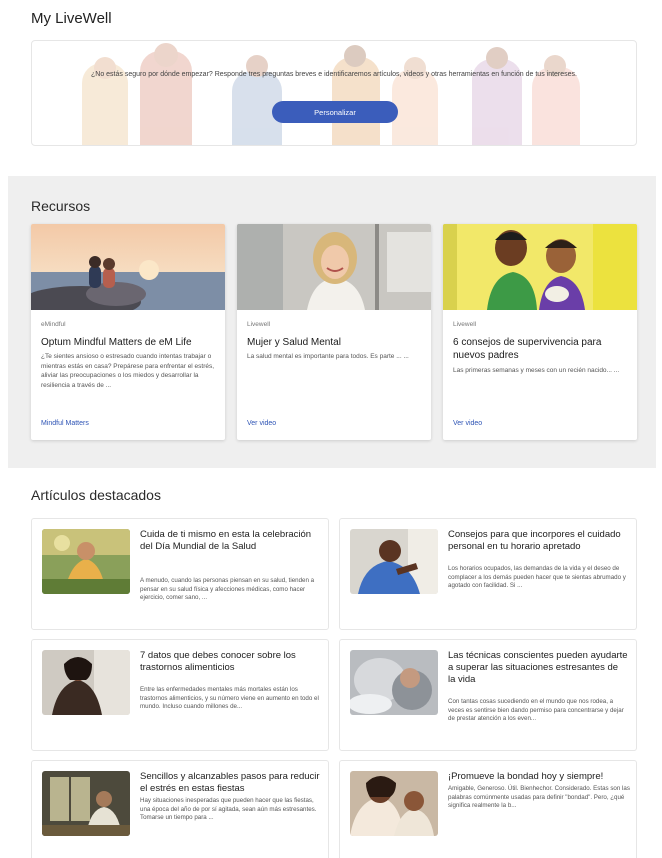 Image resolution: width=662 pixels, height=858 pixels. I want to click on resource-source: eMindful, so click(53, 324).